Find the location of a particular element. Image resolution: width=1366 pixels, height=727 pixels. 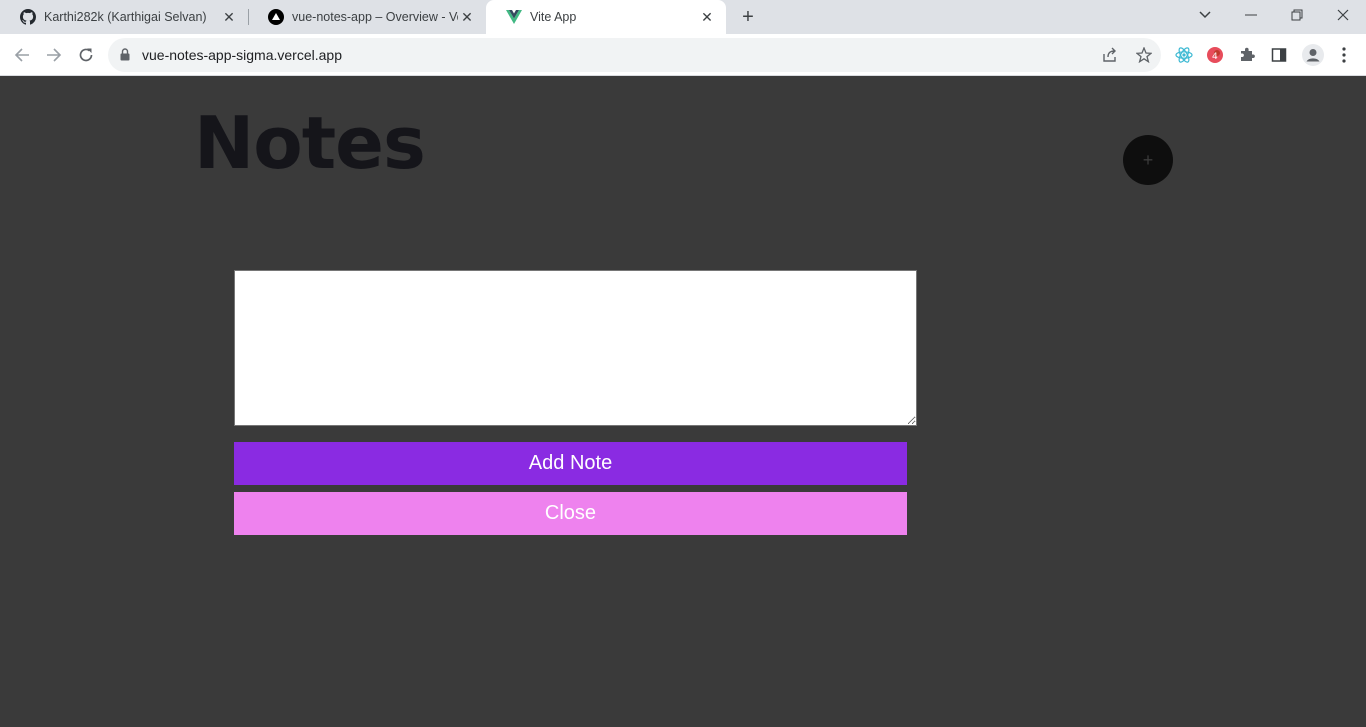

add-note-fab-button: + is located at coordinates (1148, 160).